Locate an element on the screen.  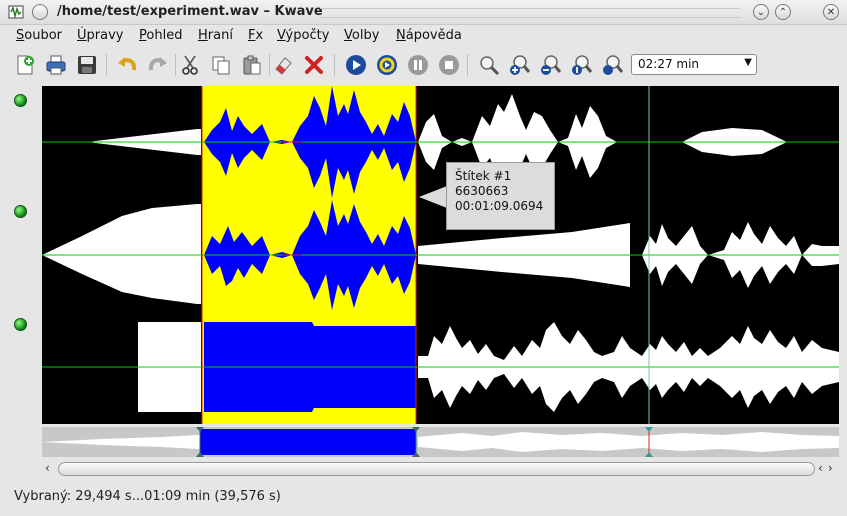
chevron-down-icon: ▼ is located at coordinates (748, 62).